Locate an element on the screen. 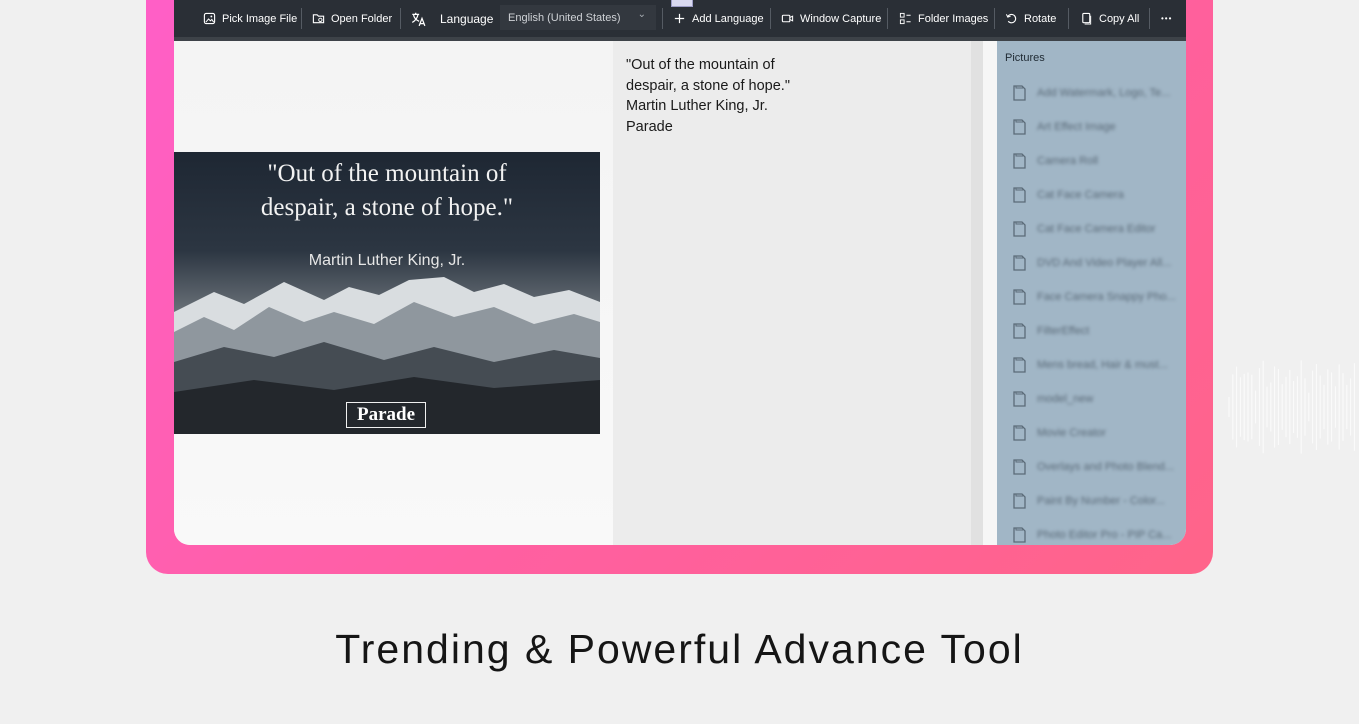 The height and width of the screenshot is (724, 1359). sidebar-item: Art Effect Image is located at coordinates (1096, 127).